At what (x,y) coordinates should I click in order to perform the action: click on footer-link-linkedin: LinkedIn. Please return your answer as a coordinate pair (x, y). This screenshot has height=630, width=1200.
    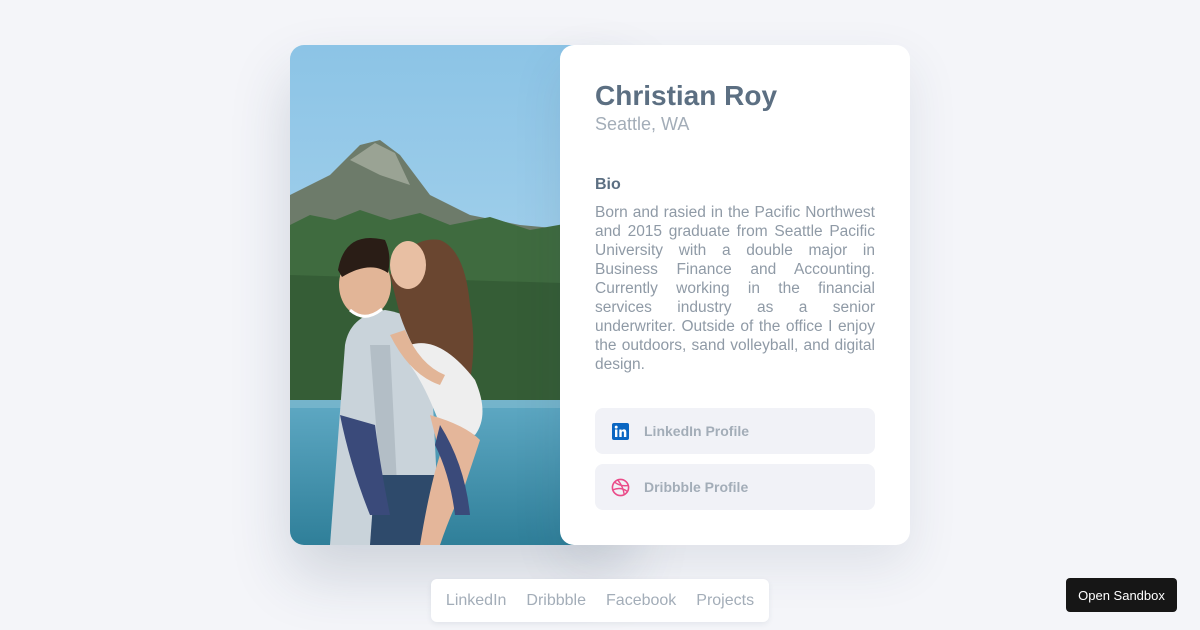
    Looking at the image, I should click on (476, 601).